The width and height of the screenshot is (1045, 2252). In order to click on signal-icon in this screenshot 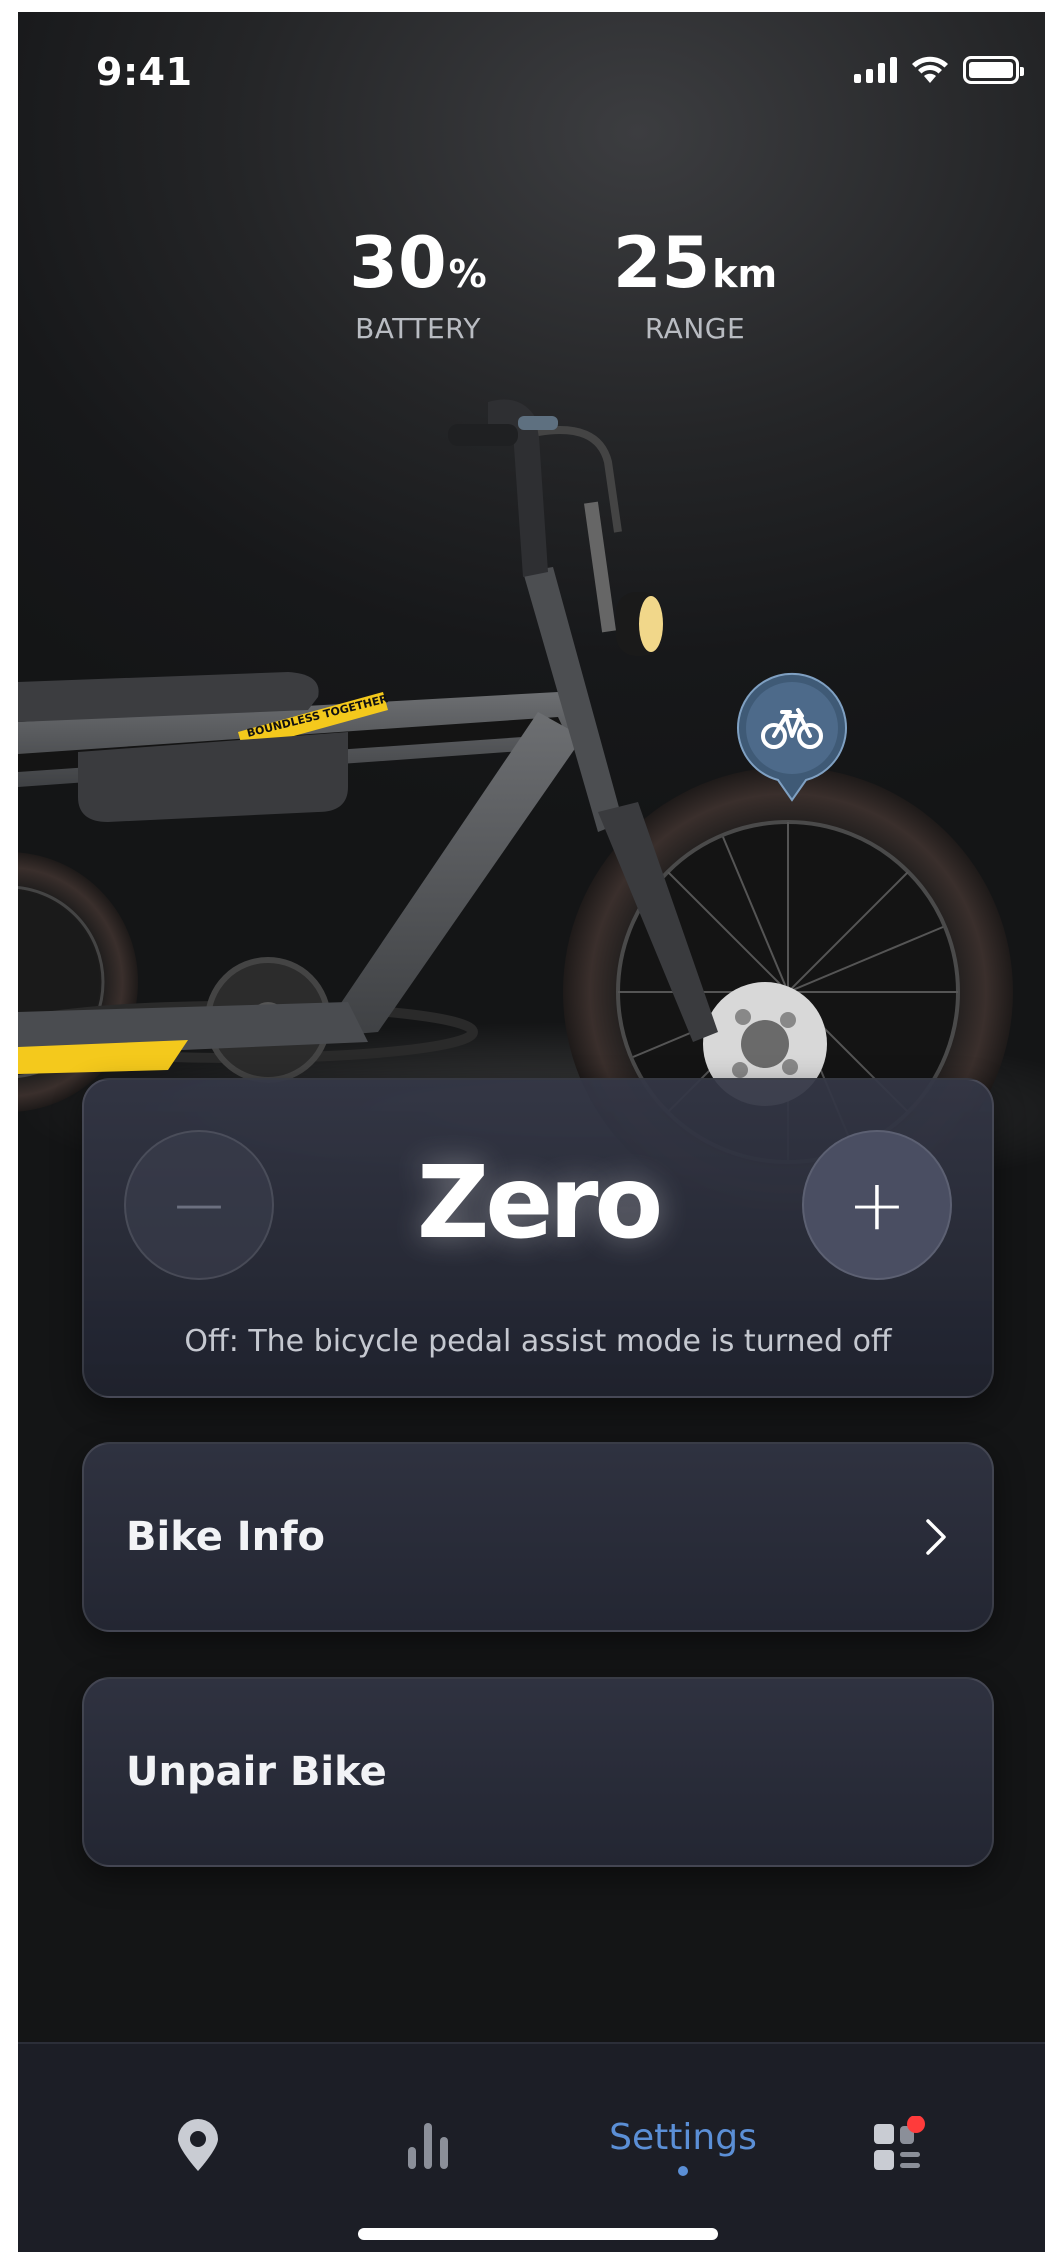, I will do `click(875, 70)`.